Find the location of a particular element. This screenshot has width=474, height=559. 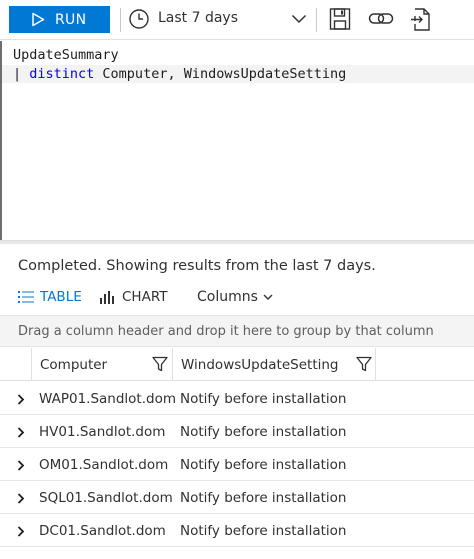

pane-splitter is located at coordinates (237, 242).